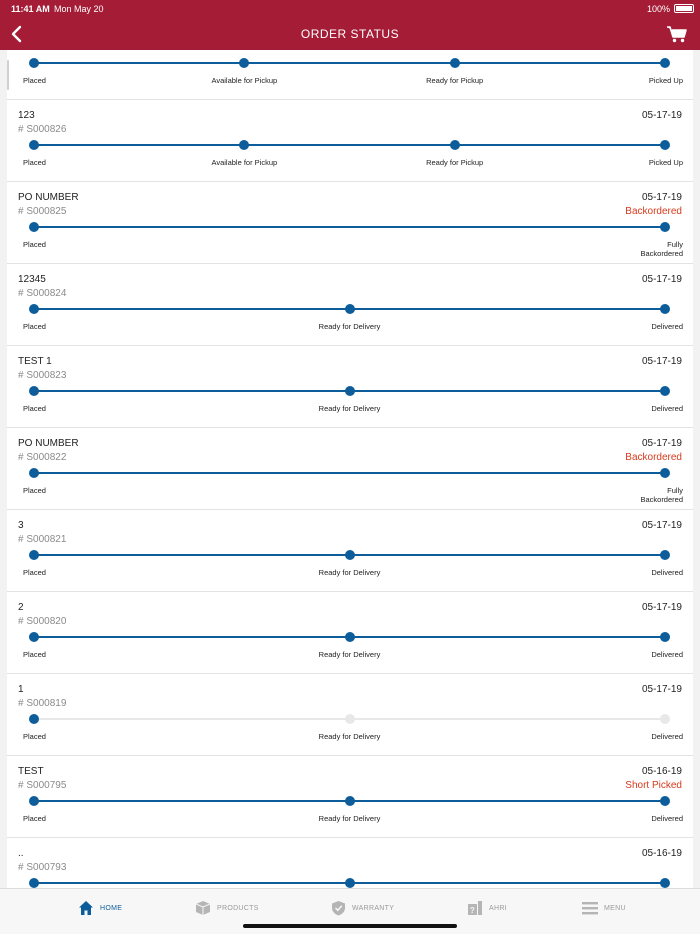 This screenshot has height=934, width=700. What do you see at coordinates (498, 908) in the screenshot?
I see `tab-ahri-label: AHRI` at bounding box center [498, 908].